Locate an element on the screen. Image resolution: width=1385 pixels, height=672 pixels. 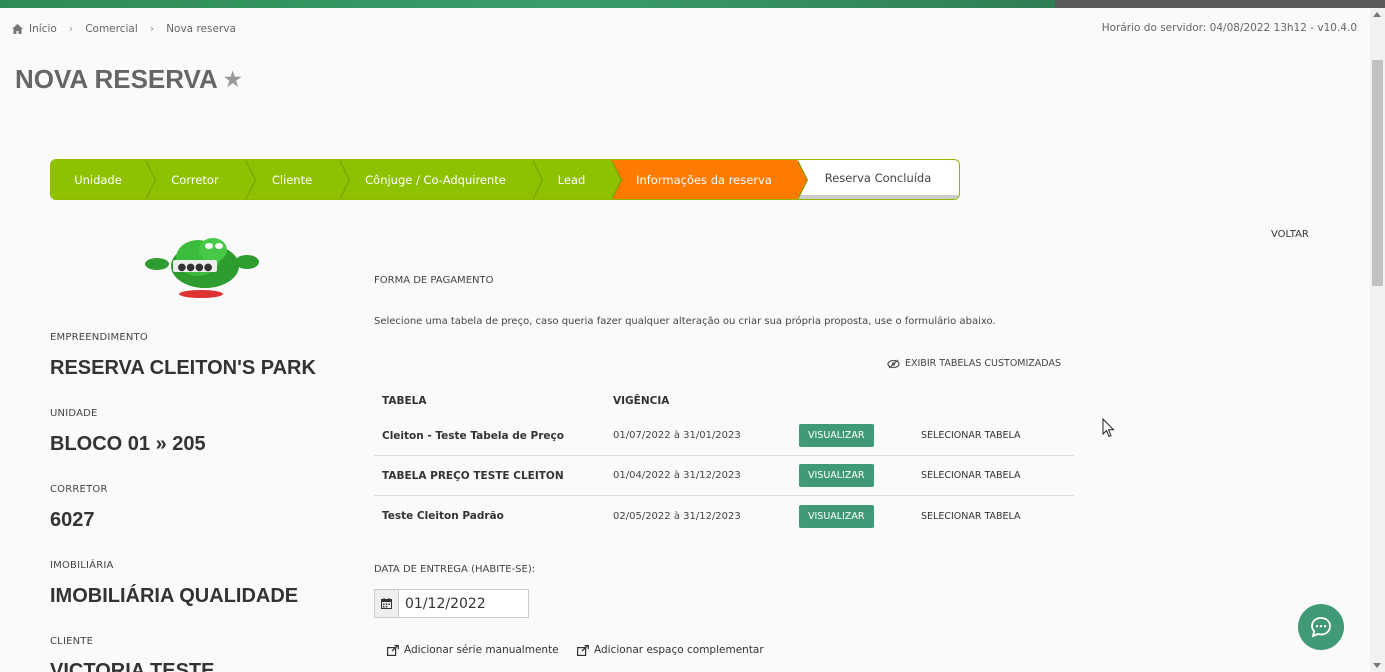
breadcrumb: Início › Comercial › Nova reserva is located at coordinates (124, 28).